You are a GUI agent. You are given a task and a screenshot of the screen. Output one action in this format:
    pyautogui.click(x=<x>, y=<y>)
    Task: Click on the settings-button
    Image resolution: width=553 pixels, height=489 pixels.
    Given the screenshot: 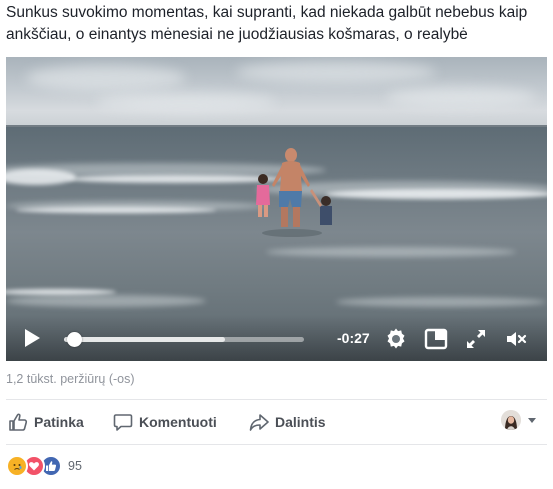 What is the action you would take?
    pyautogui.click(x=396, y=339)
    